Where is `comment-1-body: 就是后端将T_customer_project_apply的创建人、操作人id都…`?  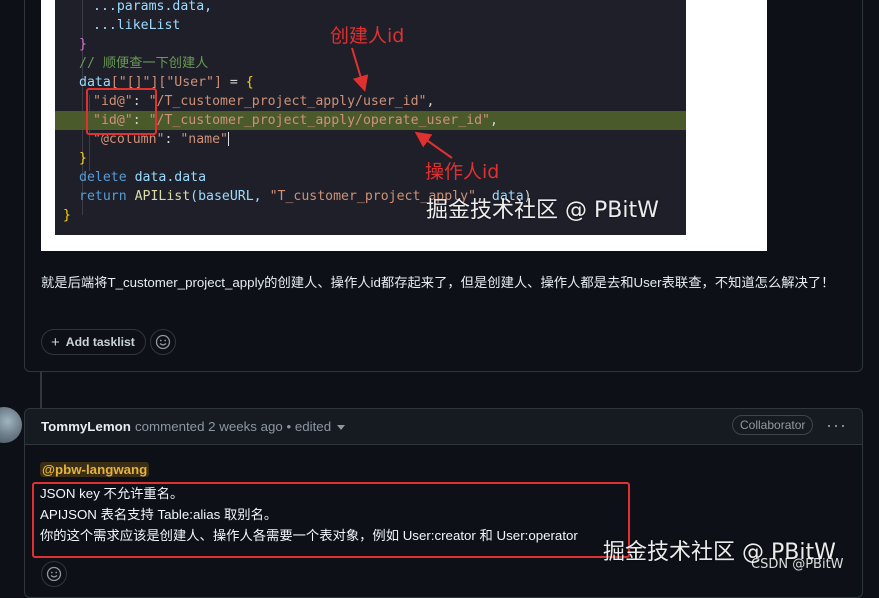 comment-1-body: 就是后端将T_customer_project_apply的创建人、操作人id都… is located at coordinates (438, 282).